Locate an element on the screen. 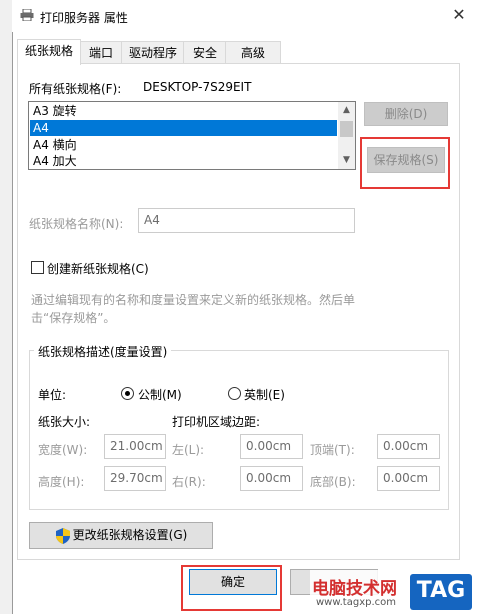  tab-label: 纸张规格 is located at coordinates (48, 51).